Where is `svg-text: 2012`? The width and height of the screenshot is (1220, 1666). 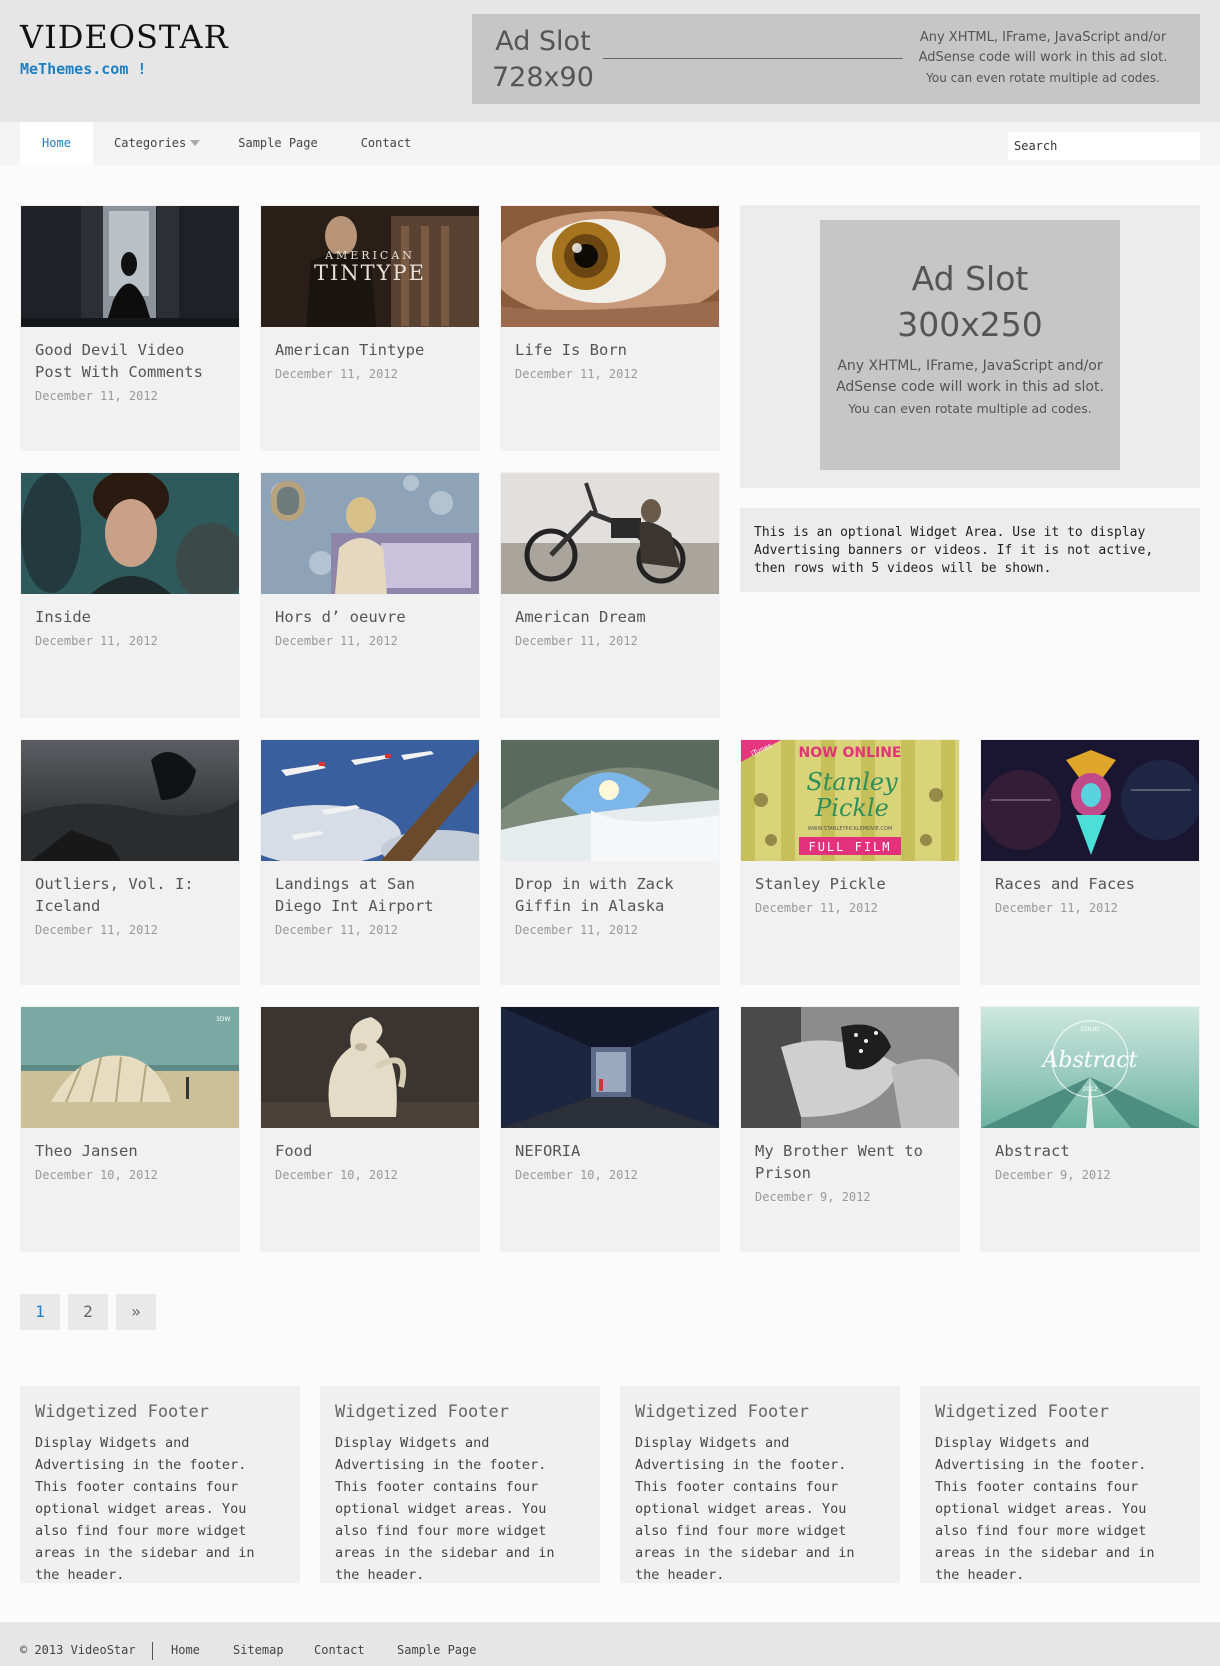
svg-text: 2012 is located at coordinates (1089, 1089).